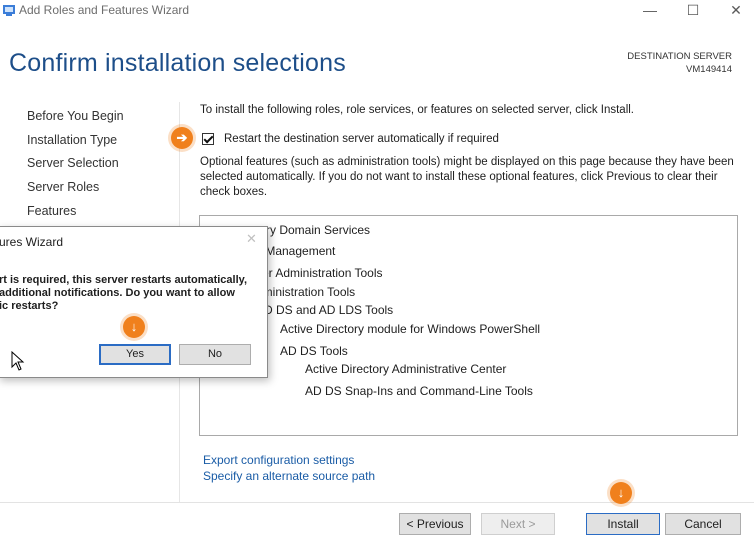  What do you see at coordinates (73, 163) in the screenshot?
I see `nav-item-server-selection: Server Selection` at bounding box center [73, 163].